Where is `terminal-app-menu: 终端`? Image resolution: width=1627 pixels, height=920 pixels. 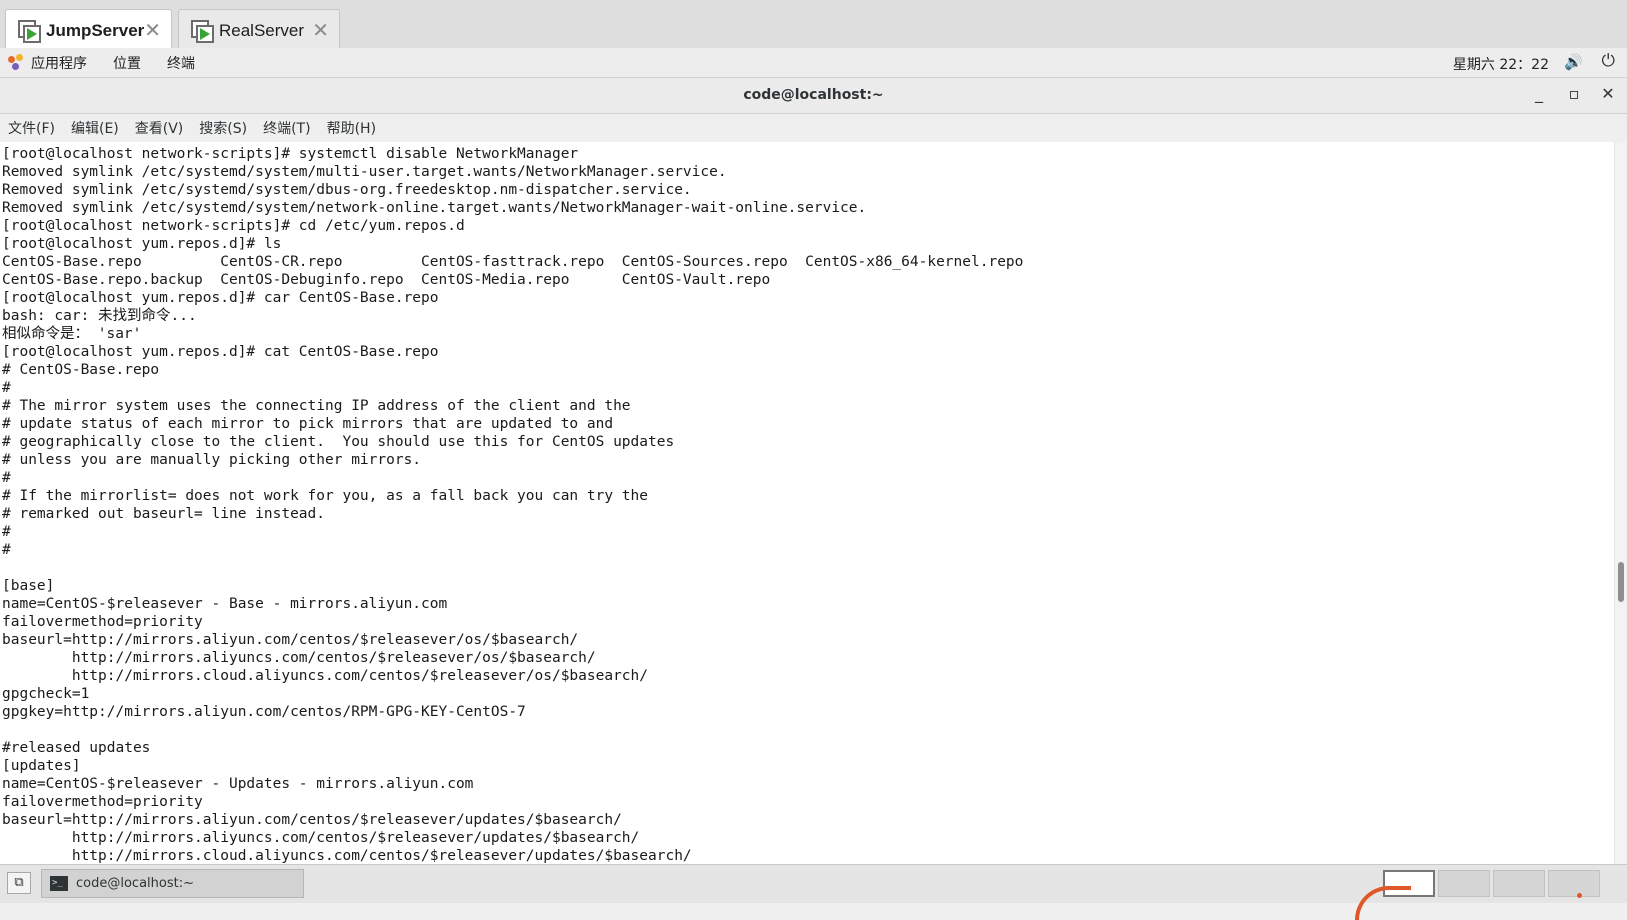
terminal-app-menu: 终端 is located at coordinates (181, 63).